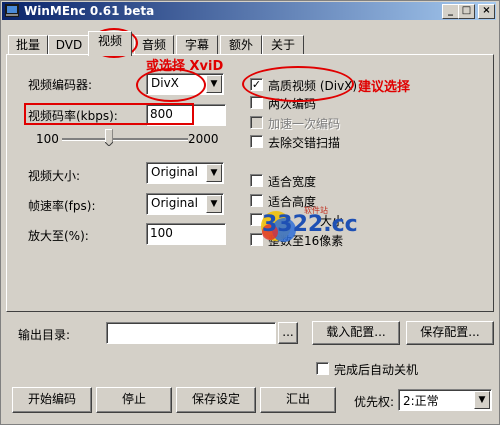  What do you see at coordinates (256, 141) in the screenshot?
I see `deinterlace-checkbox` at bounding box center [256, 141].